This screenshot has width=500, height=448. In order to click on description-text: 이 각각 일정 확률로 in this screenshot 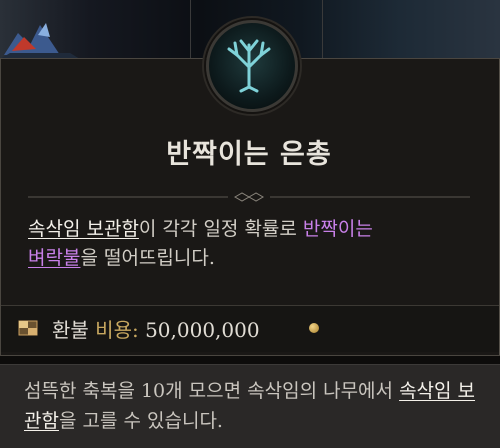, I will do `click(220, 229)`.